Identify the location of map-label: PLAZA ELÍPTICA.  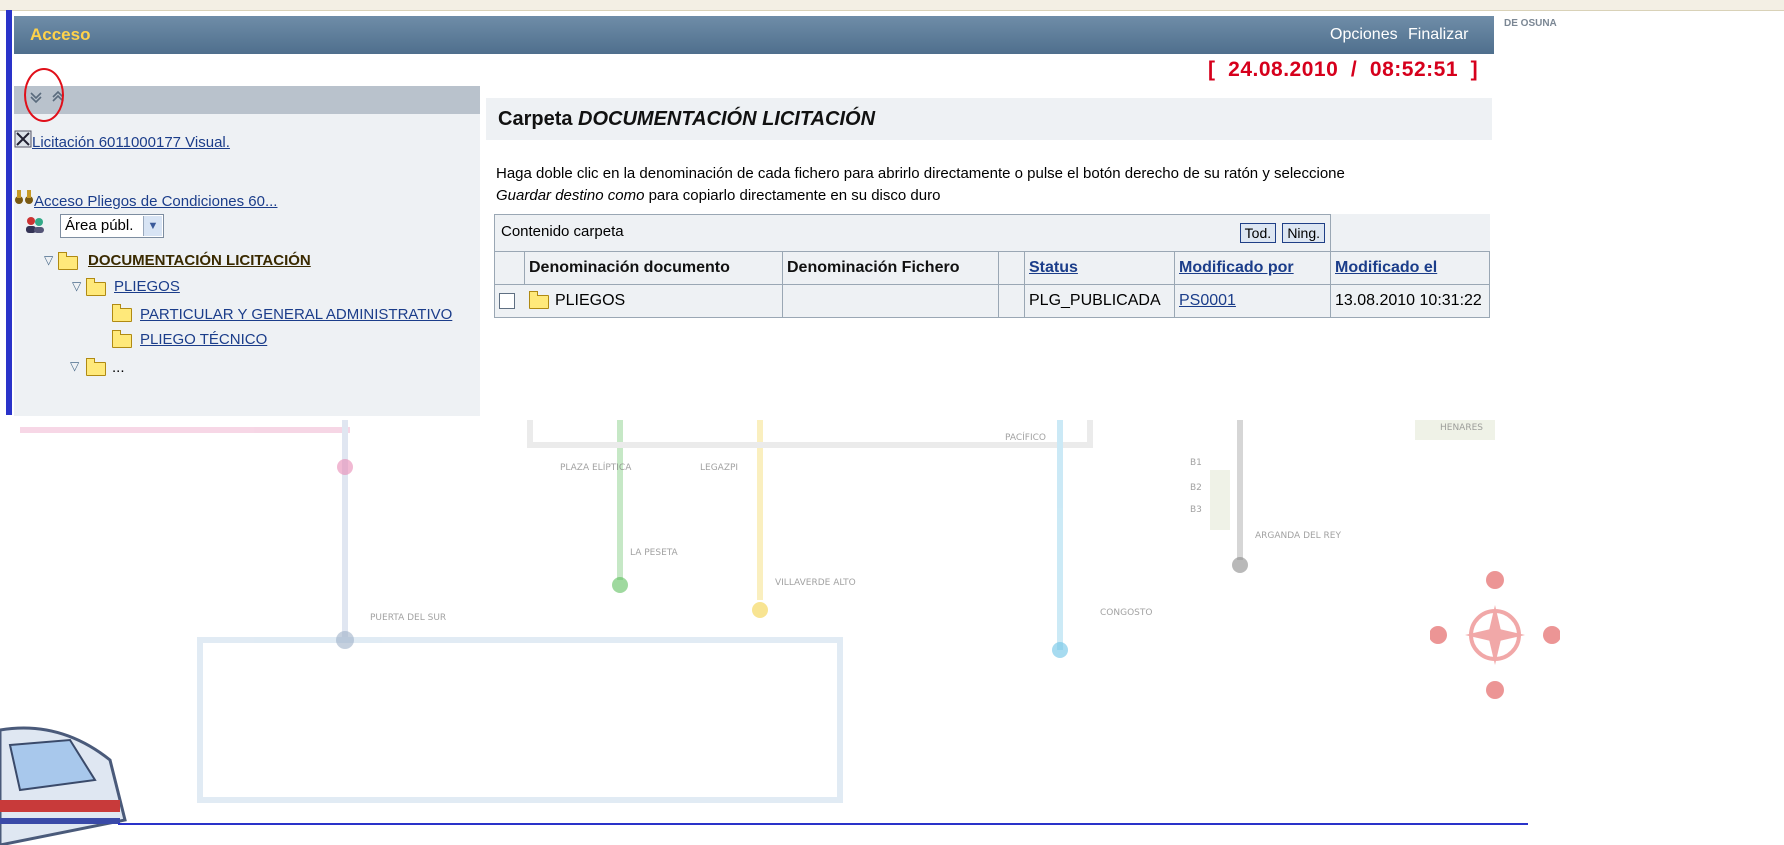
(596, 467).